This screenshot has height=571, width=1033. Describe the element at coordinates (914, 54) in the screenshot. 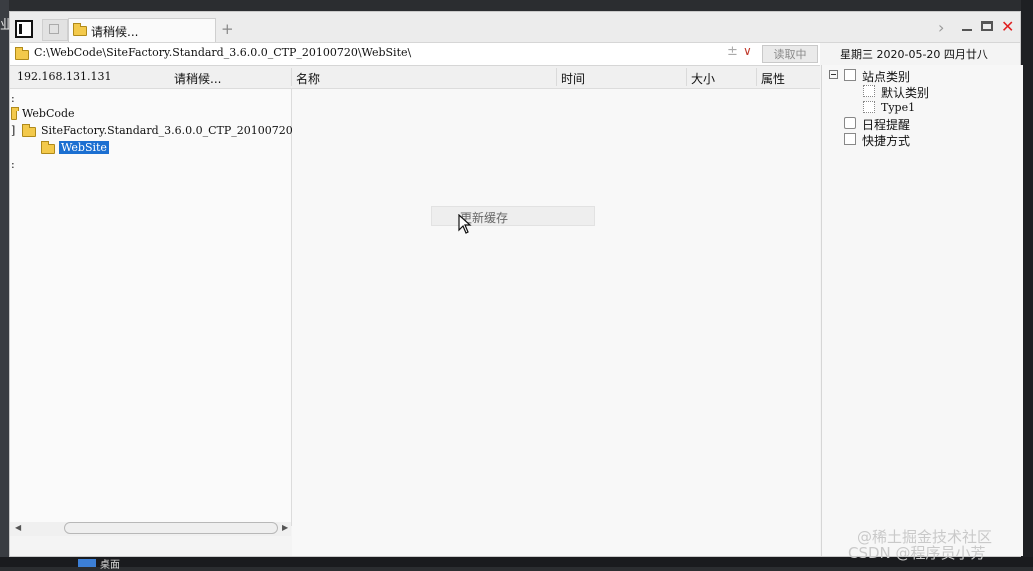

I see `date-display: 星期三 2020-05-20 四月廿八` at that location.